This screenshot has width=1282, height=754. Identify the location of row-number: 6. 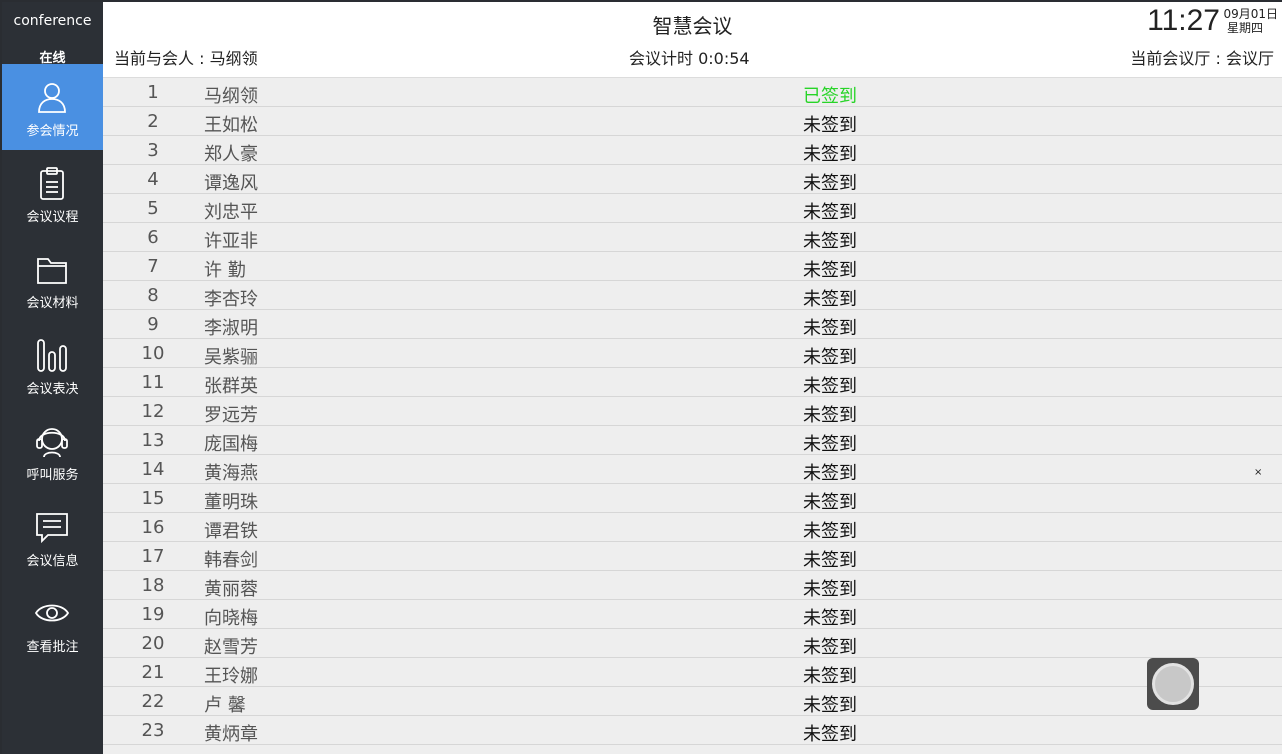
(153, 237).